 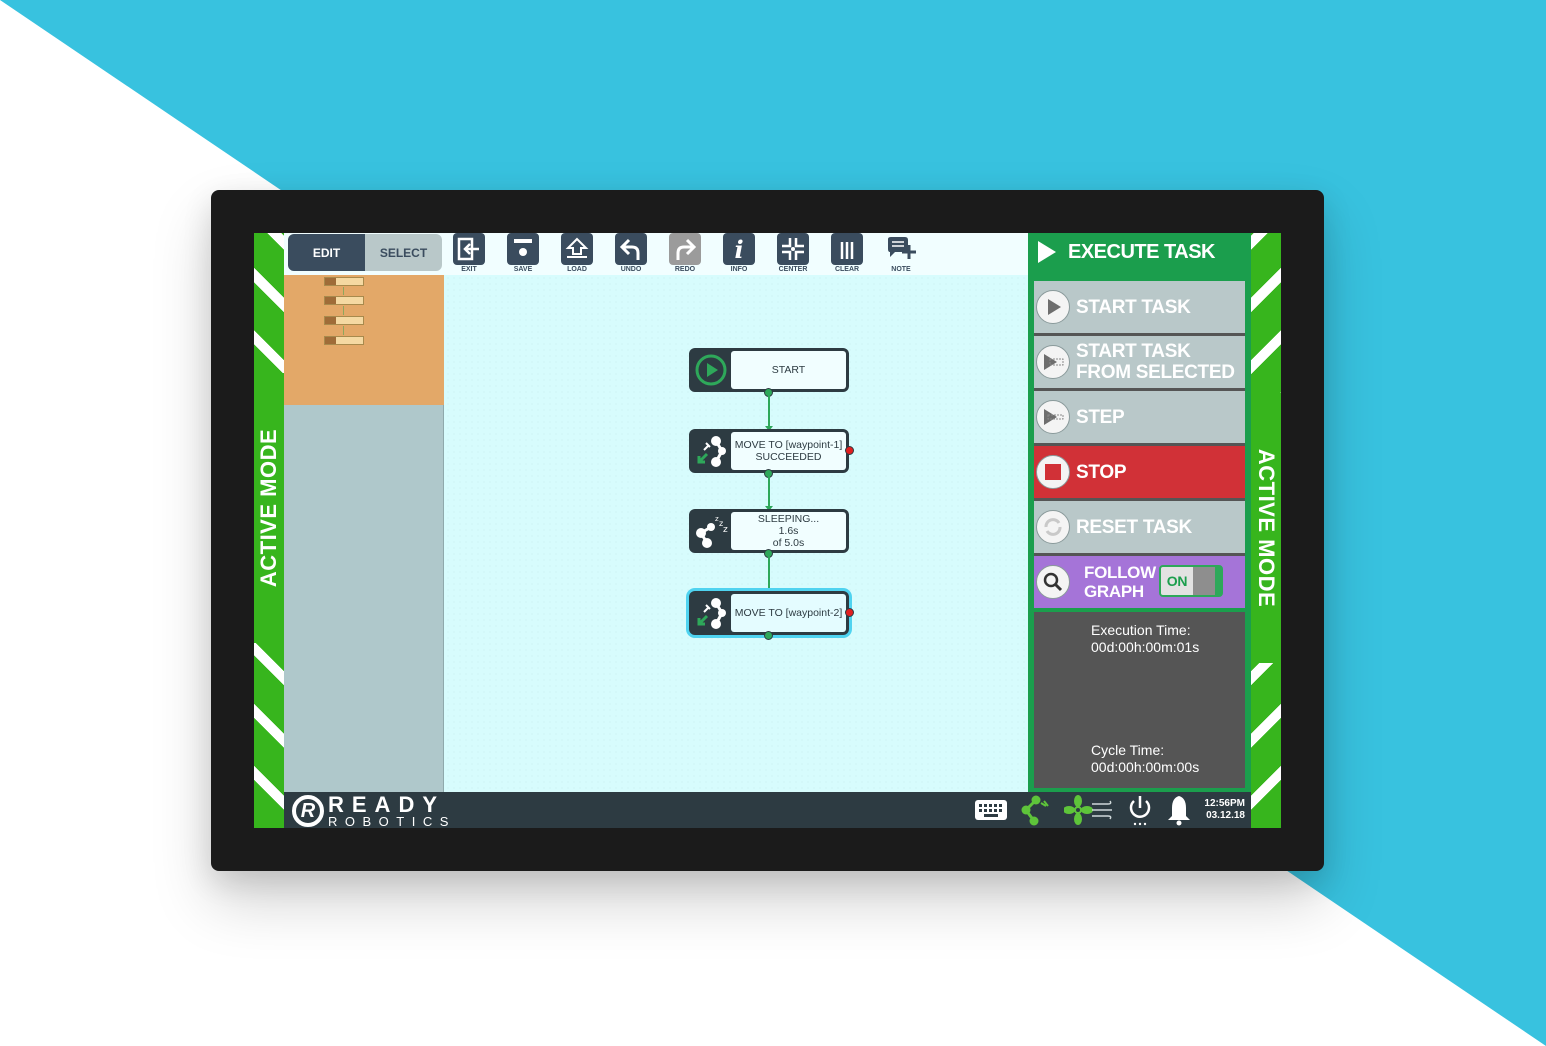 What do you see at coordinates (847, 269) in the screenshot?
I see `clear-label: CLEAR` at bounding box center [847, 269].